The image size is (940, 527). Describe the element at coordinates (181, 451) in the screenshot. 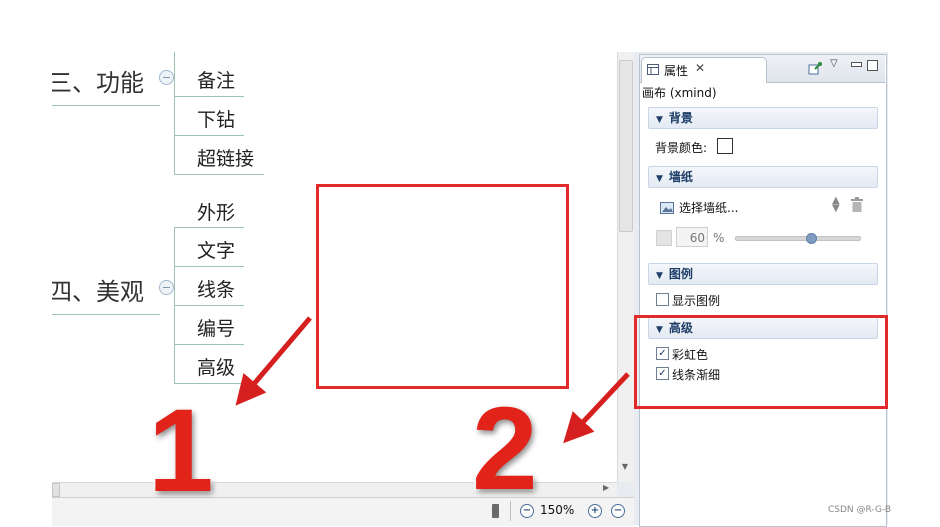

I see `annotation-number-1: 1` at that location.